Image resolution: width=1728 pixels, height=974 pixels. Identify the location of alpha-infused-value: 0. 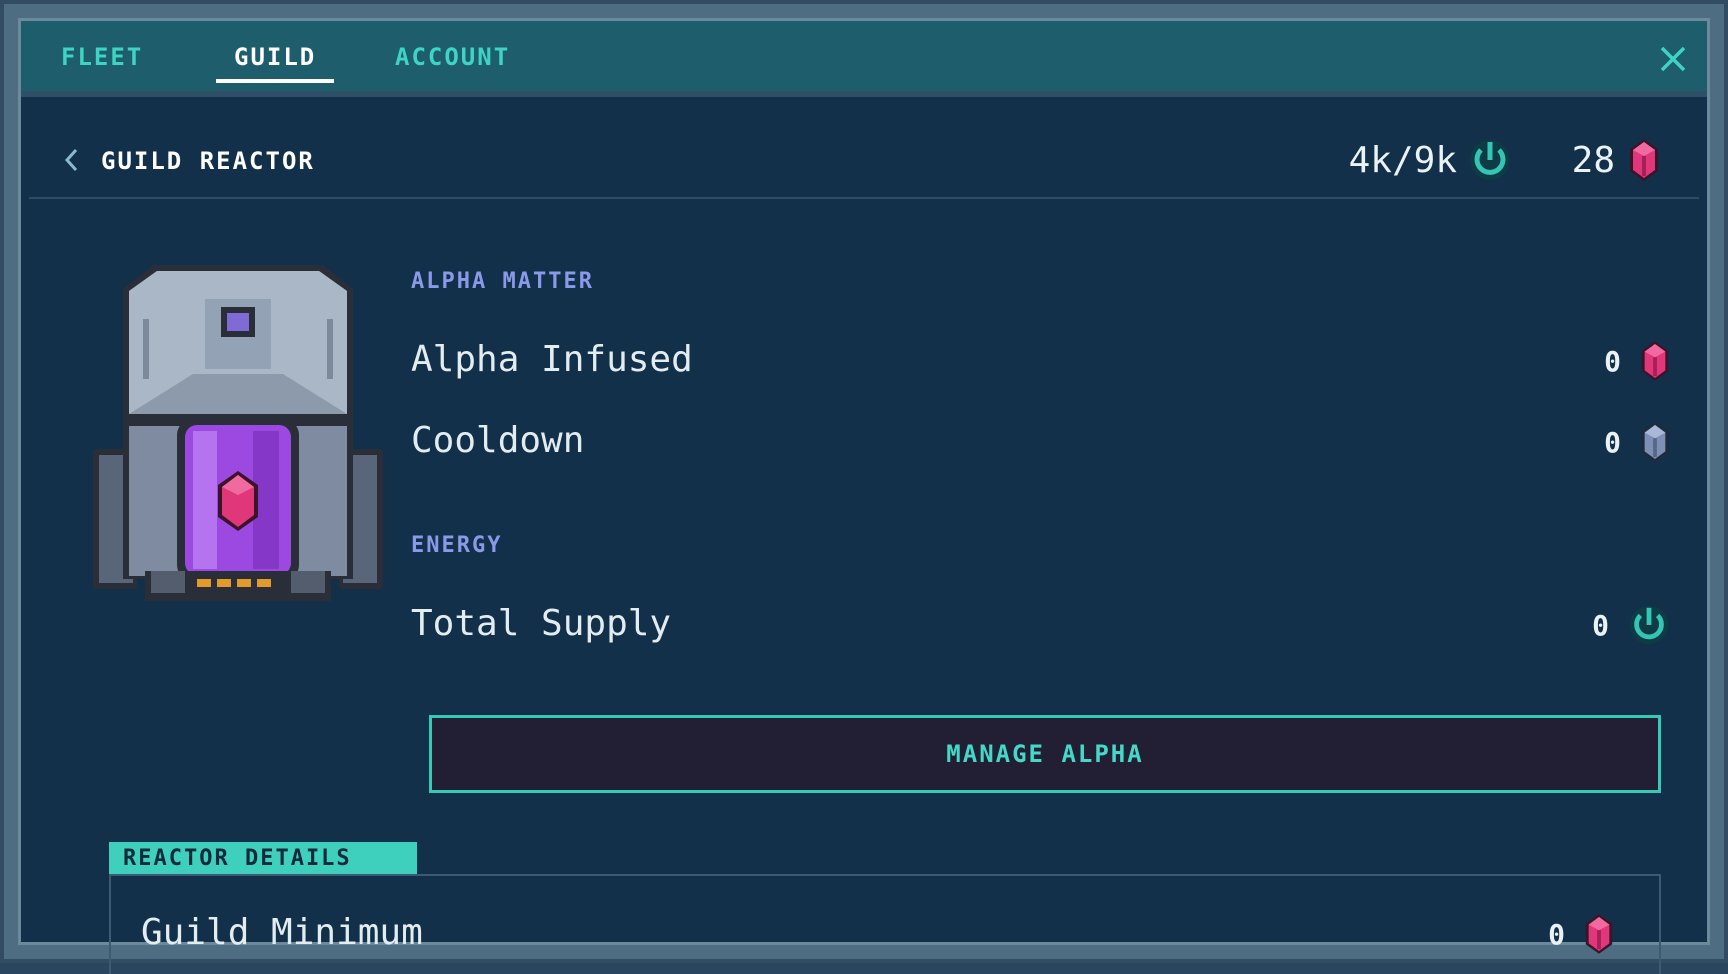
(1637, 361).